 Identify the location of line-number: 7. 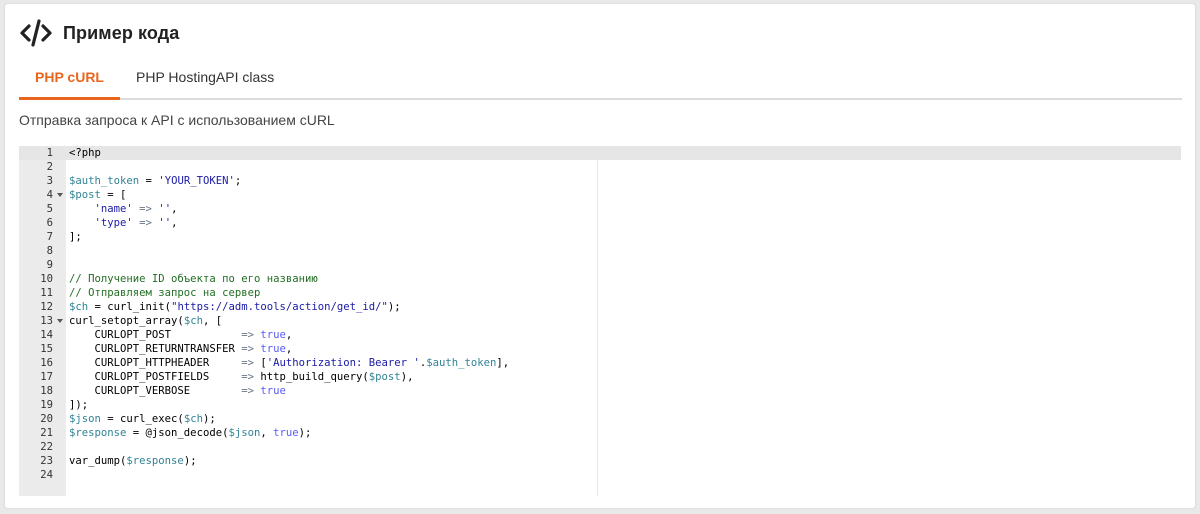
(49, 237).